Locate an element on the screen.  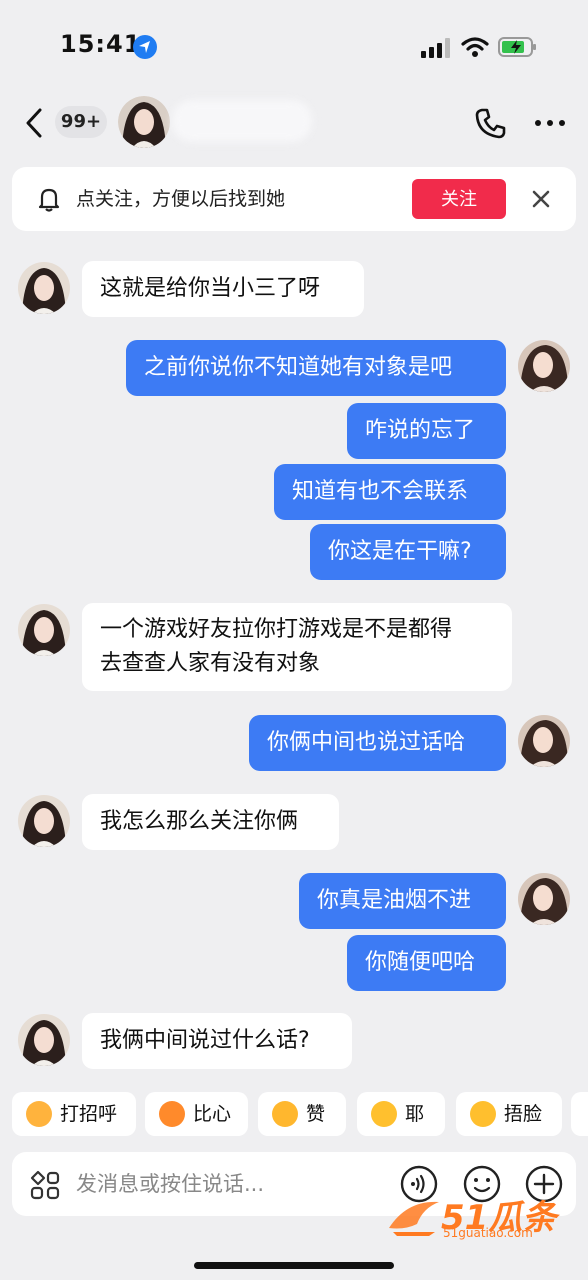
quick-reply-wave: 打招呼 is located at coordinates (74, 1114).